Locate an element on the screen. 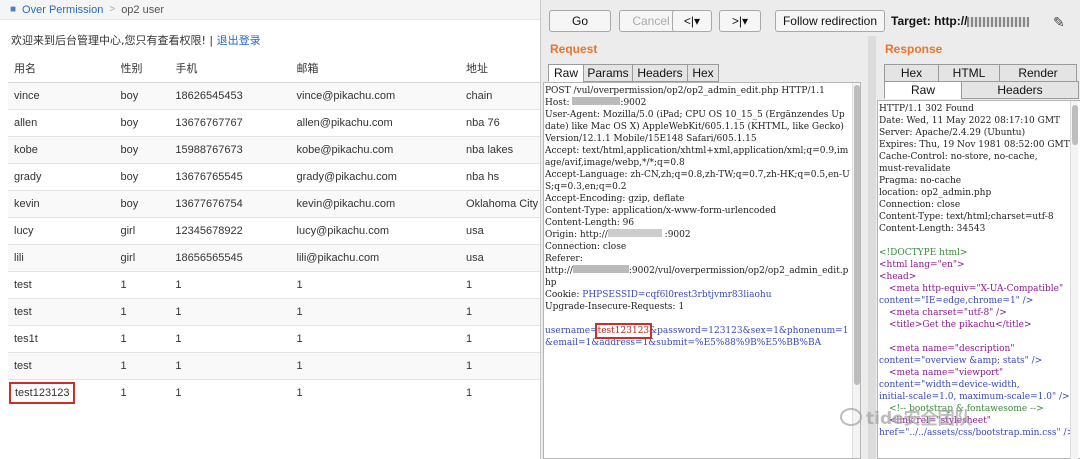 The height and width of the screenshot is (459, 1080). table-cell: tes1t is located at coordinates (61, 338).